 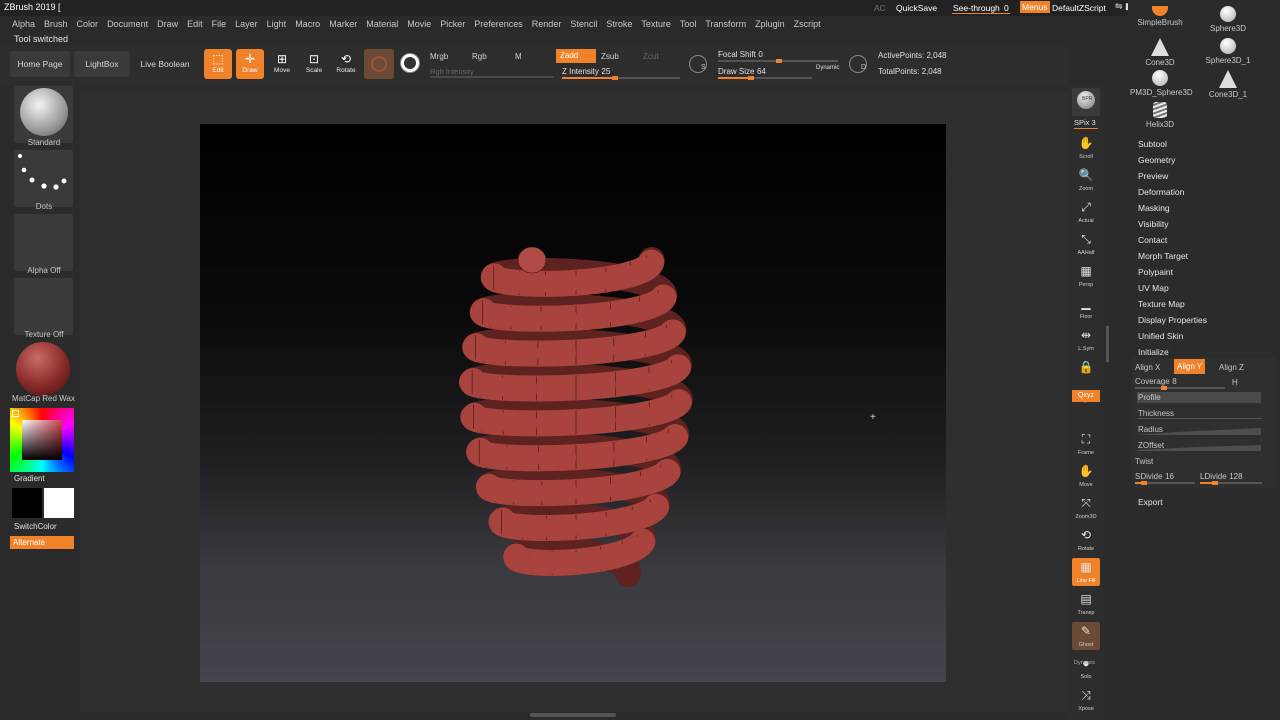 What do you see at coordinates (1086, 700) in the screenshot?
I see `xpose-button: ⤨ Xpose` at bounding box center [1086, 700].